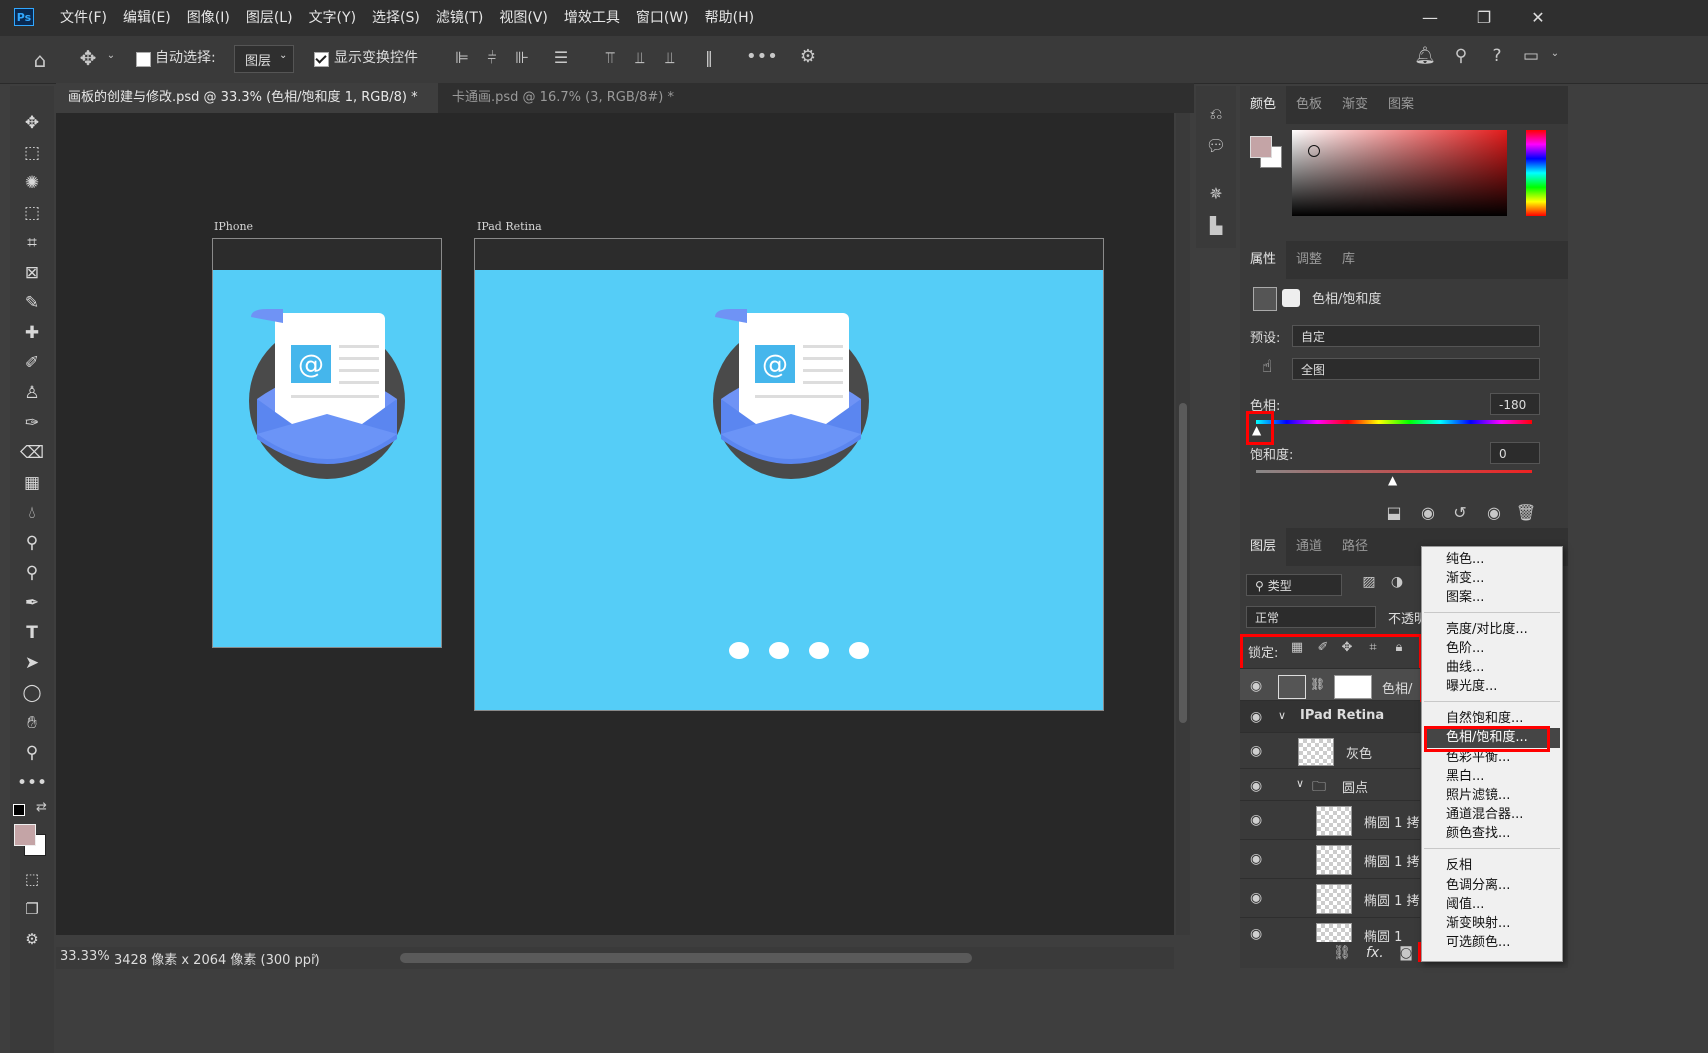 The height and width of the screenshot is (1053, 1708). I want to click on more-tools-icon: •••, so click(32, 783).